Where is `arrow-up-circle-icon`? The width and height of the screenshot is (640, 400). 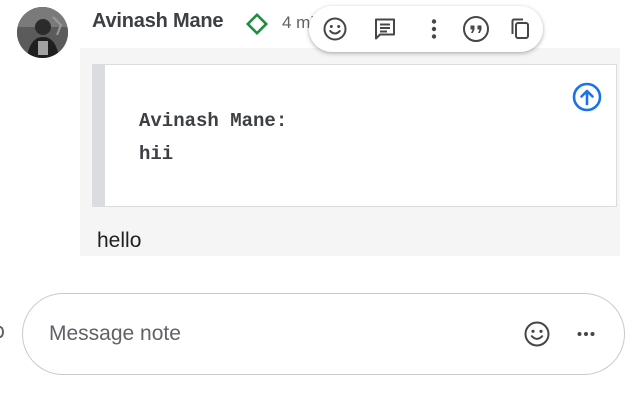
arrow-up-circle-icon is located at coordinates (587, 97).